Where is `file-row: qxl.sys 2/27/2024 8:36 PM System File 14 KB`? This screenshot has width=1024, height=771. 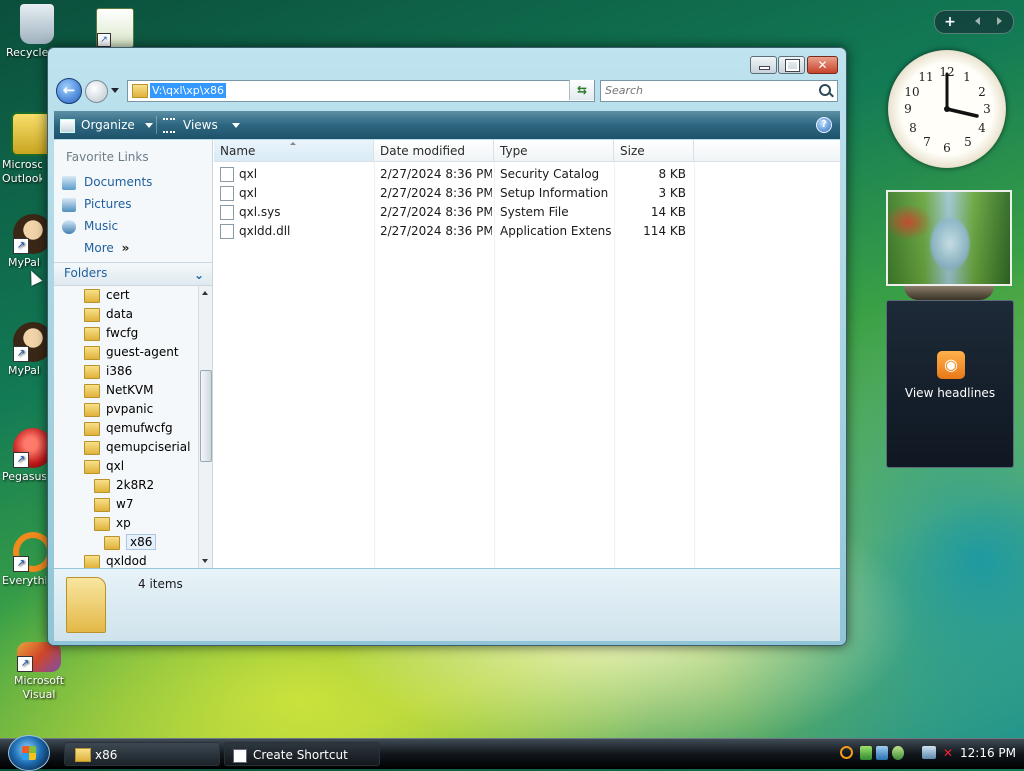 file-row: qxl.sys 2/27/2024 8:36 PM System File 14 KB is located at coordinates (527, 212).